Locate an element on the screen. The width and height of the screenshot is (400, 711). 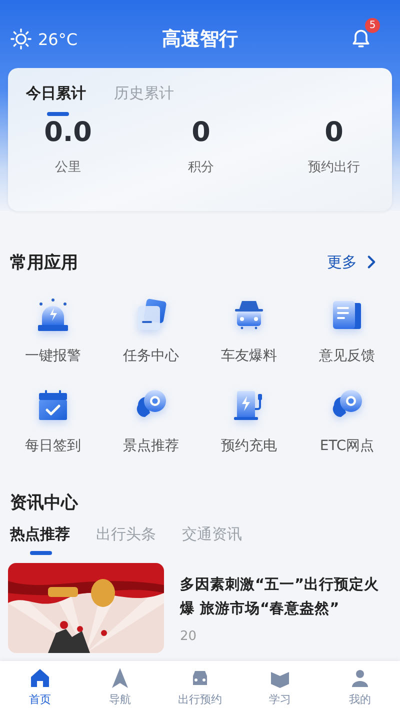
chevron-right-icon is located at coordinates (371, 262).